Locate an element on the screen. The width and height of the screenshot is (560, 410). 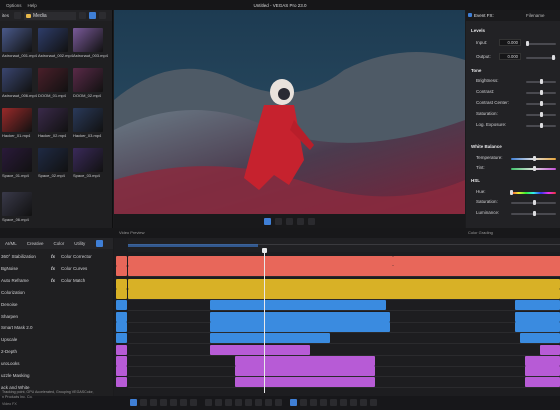
fx-item: BgNoise is located at coordinates (9, 268).